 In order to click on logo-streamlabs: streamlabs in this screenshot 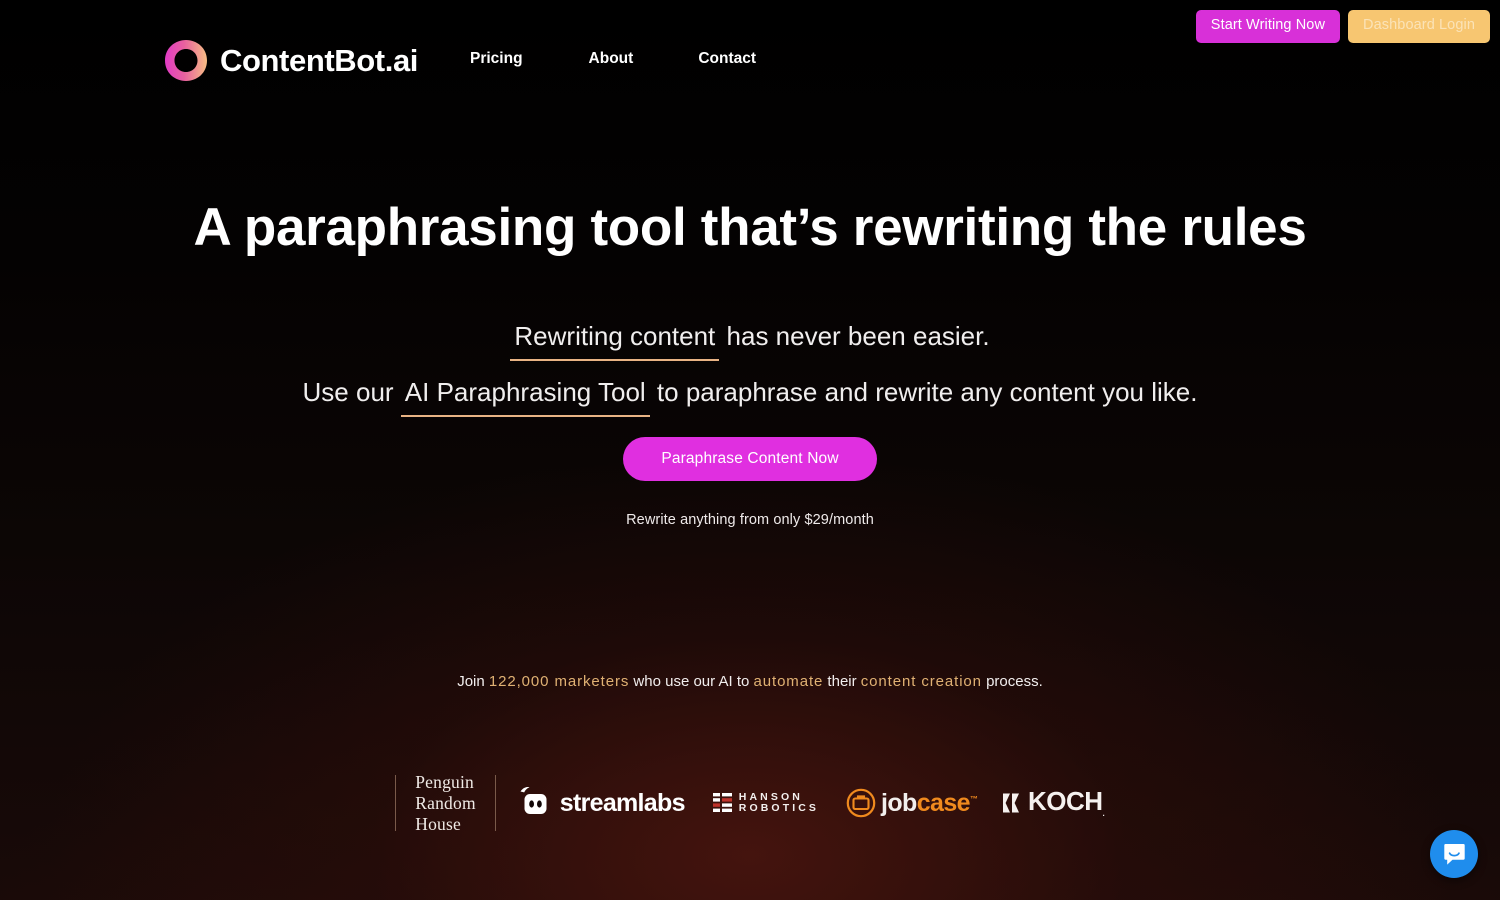, I will do `click(601, 803)`.